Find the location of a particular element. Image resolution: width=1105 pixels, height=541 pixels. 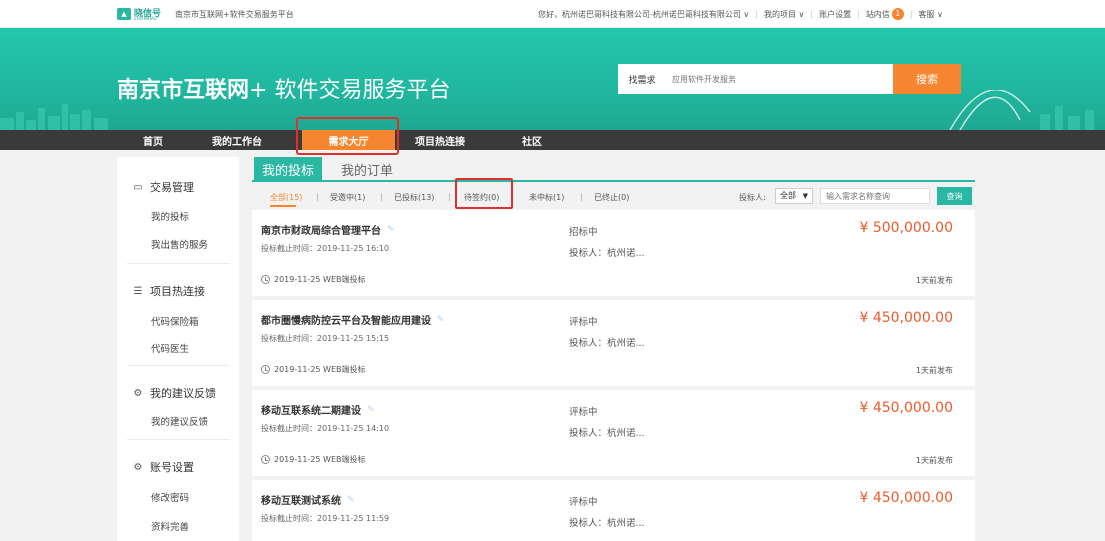

platform-brand-title: 南京市互联网+ 软件交易服务平台 is located at coordinates (284, 90).